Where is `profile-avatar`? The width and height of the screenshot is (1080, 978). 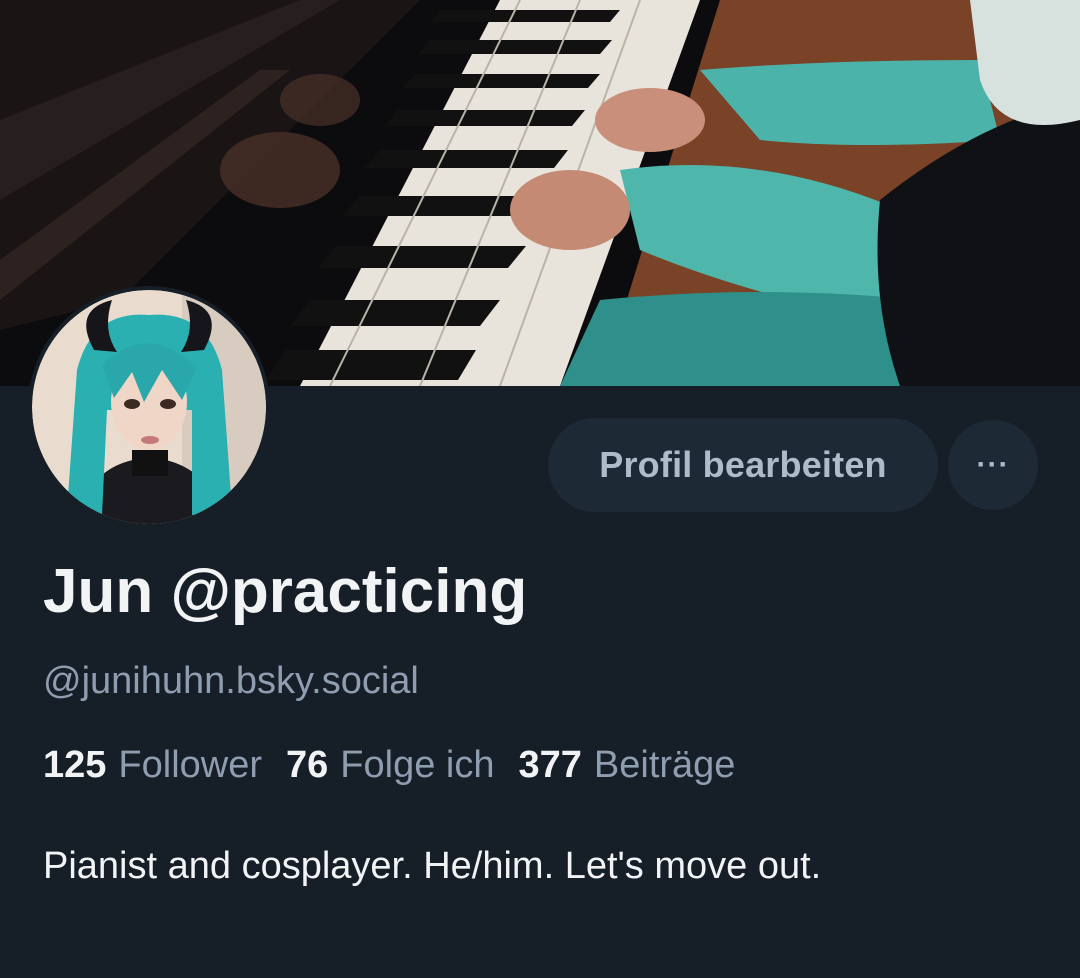 profile-avatar is located at coordinates (149, 407).